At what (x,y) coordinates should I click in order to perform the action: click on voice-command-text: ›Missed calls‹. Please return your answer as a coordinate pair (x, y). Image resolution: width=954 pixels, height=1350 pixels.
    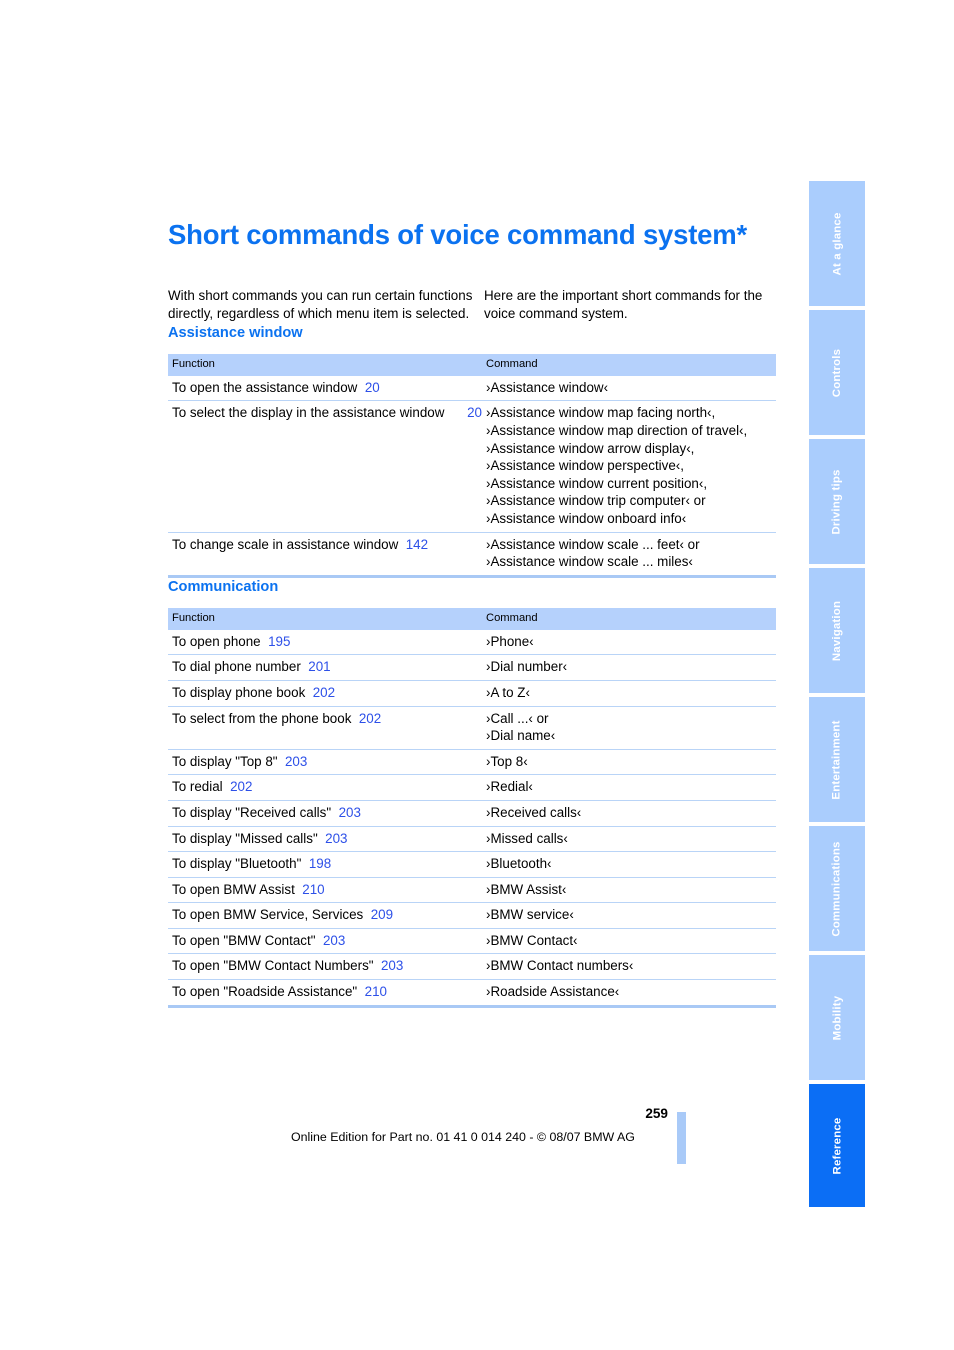
    Looking at the image, I should click on (527, 838).